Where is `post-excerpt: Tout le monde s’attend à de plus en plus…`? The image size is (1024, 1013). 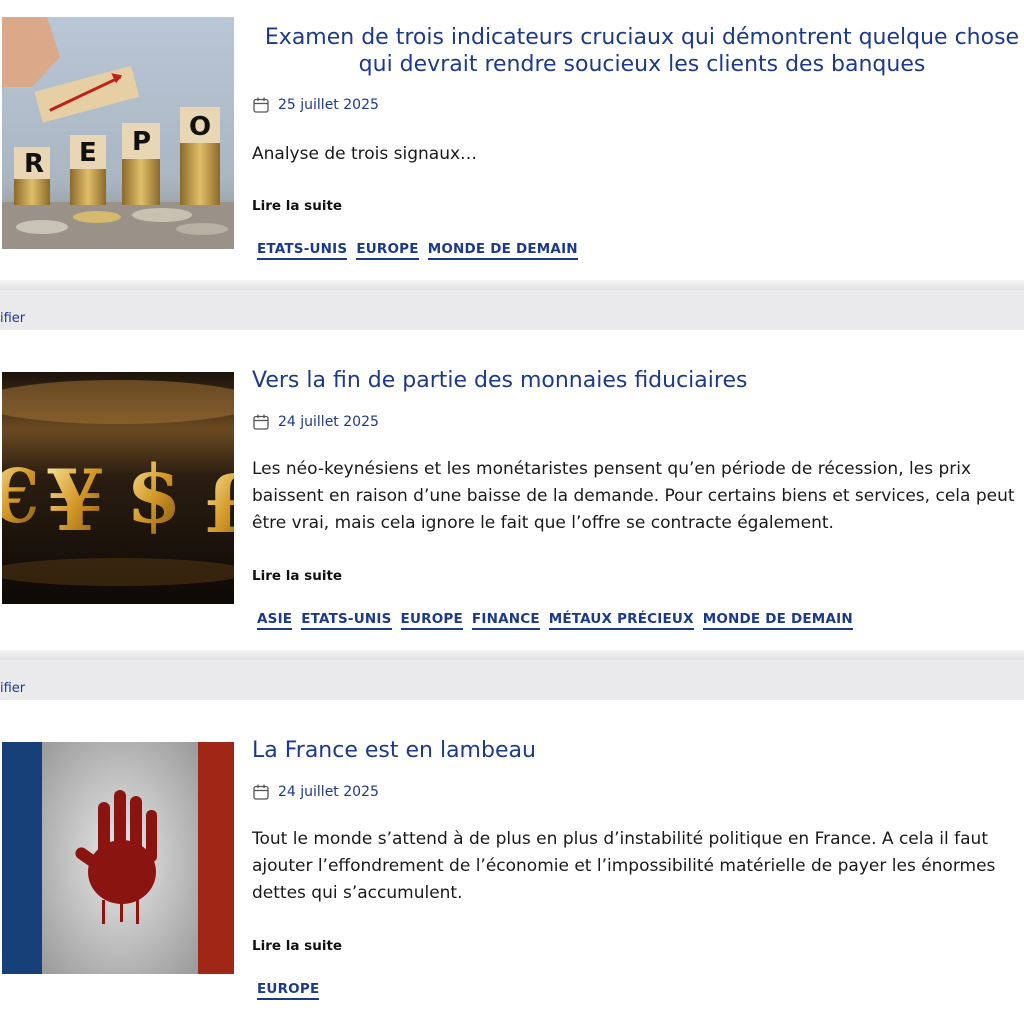
post-excerpt: Tout le monde s’attend à de plus en plus… is located at coordinates (624, 866).